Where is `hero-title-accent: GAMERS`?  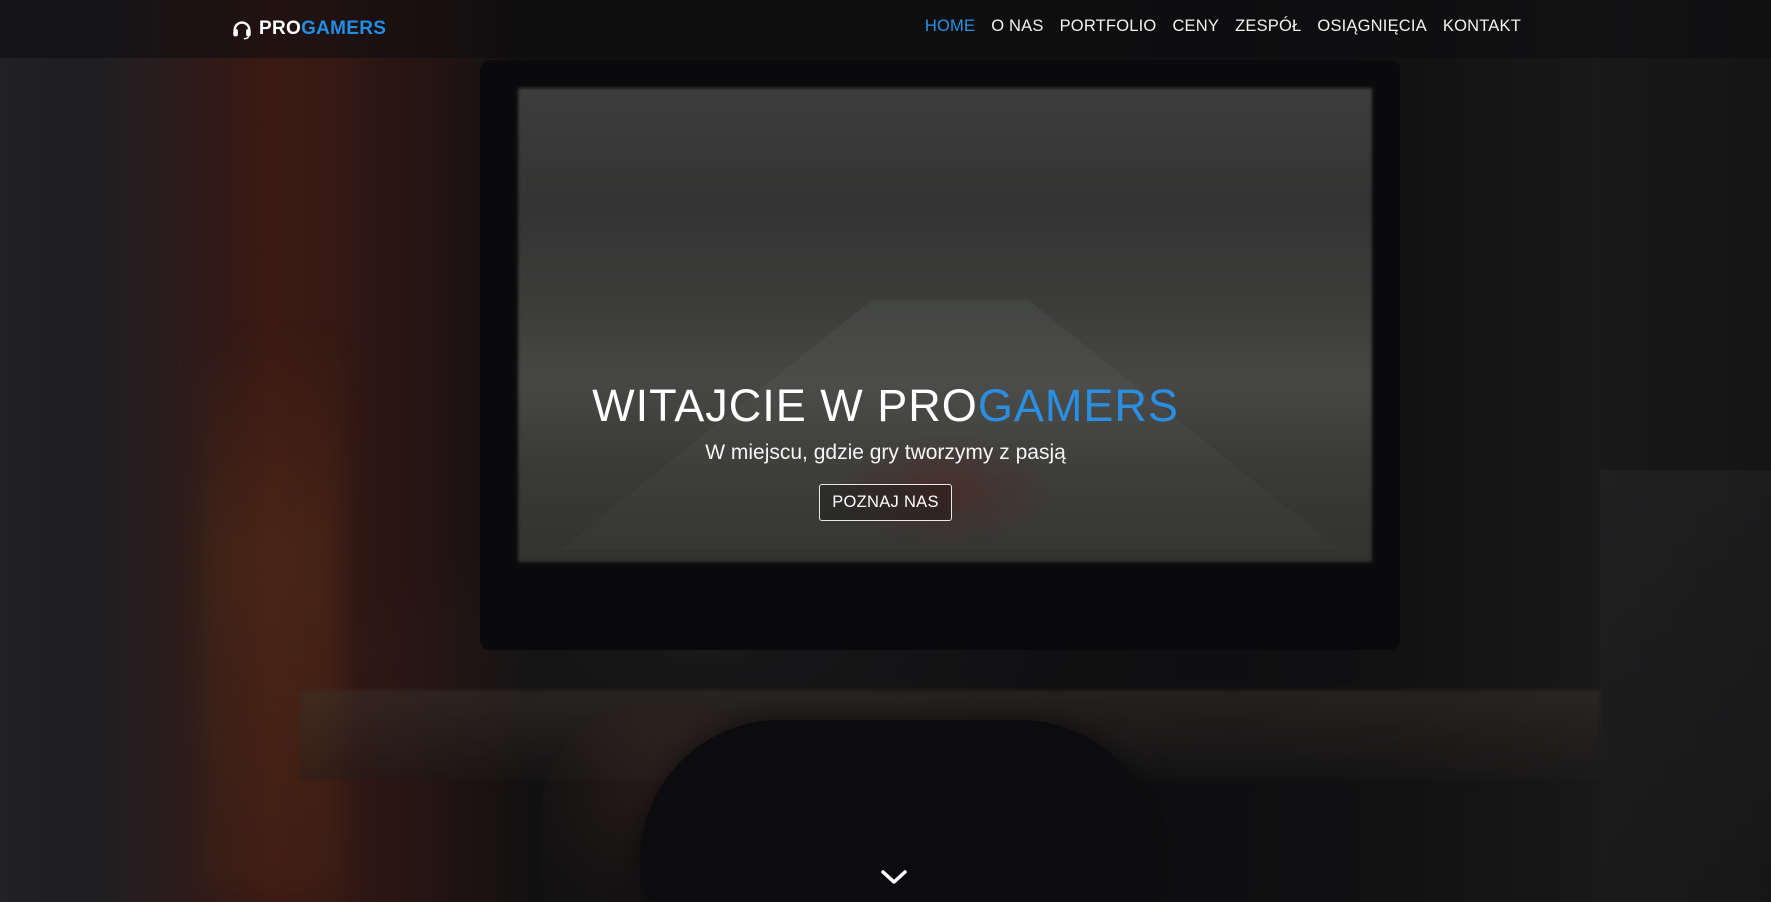
hero-title-accent: GAMERS is located at coordinates (1078, 405).